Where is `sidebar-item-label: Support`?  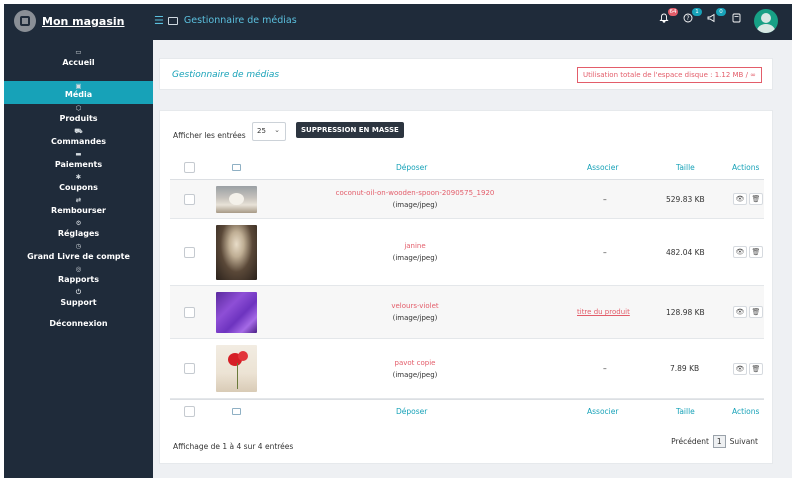 sidebar-item-label: Support is located at coordinates (78, 302).